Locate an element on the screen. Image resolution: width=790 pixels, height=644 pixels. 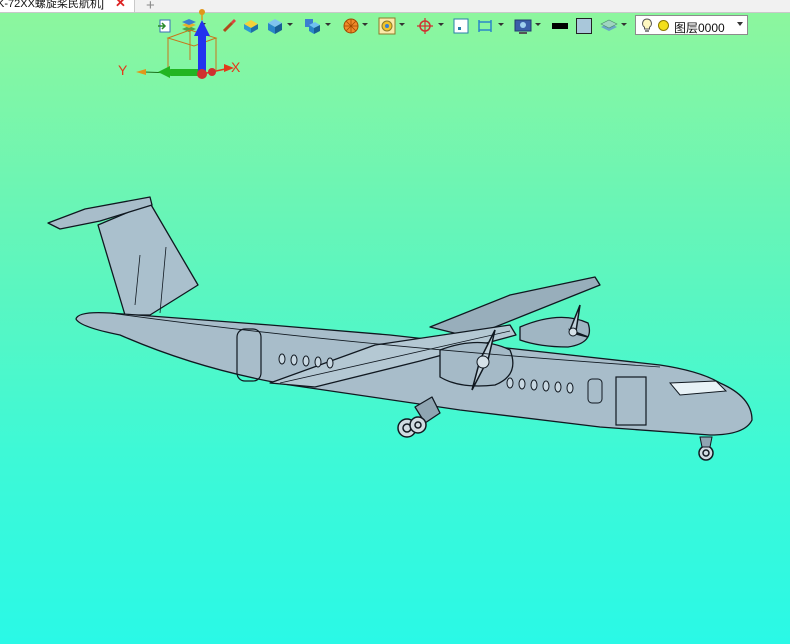
axis-triad is located at coordinates (185, 44).